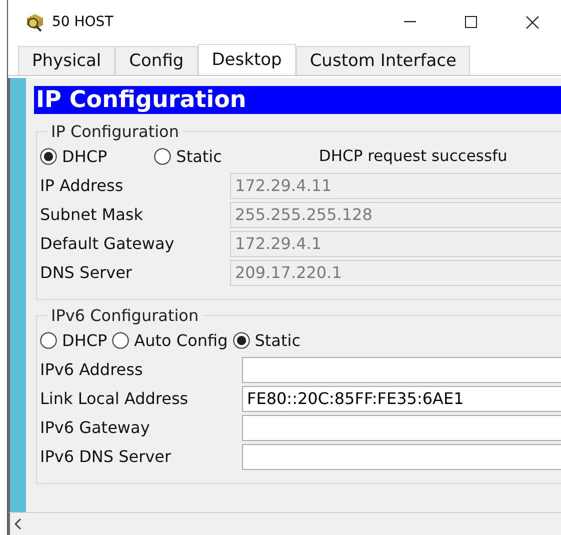 The width and height of the screenshot is (561, 535). What do you see at coordinates (115, 131) in the screenshot?
I see `group-title: IP Configuration` at bounding box center [115, 131].